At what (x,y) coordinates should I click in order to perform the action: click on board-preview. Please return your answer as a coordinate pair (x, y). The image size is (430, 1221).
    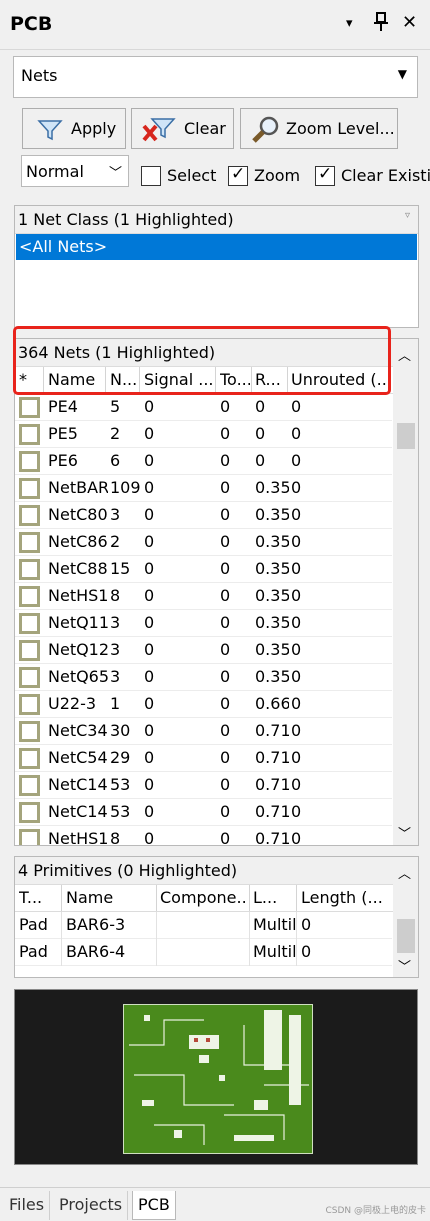
    Looking at the image, I should click on (216, 1077).